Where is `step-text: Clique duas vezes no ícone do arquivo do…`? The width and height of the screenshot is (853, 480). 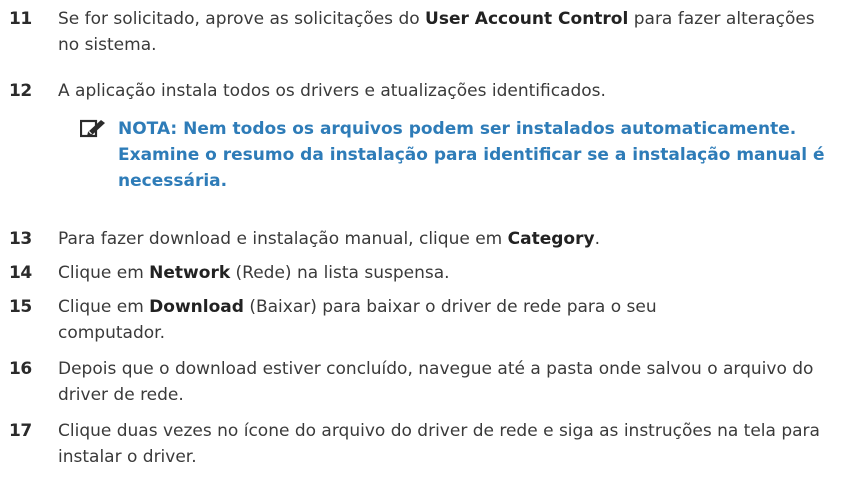 step-text: Clique duas vezes no ícone do arquivo do… is located at coordinates (439, 444).